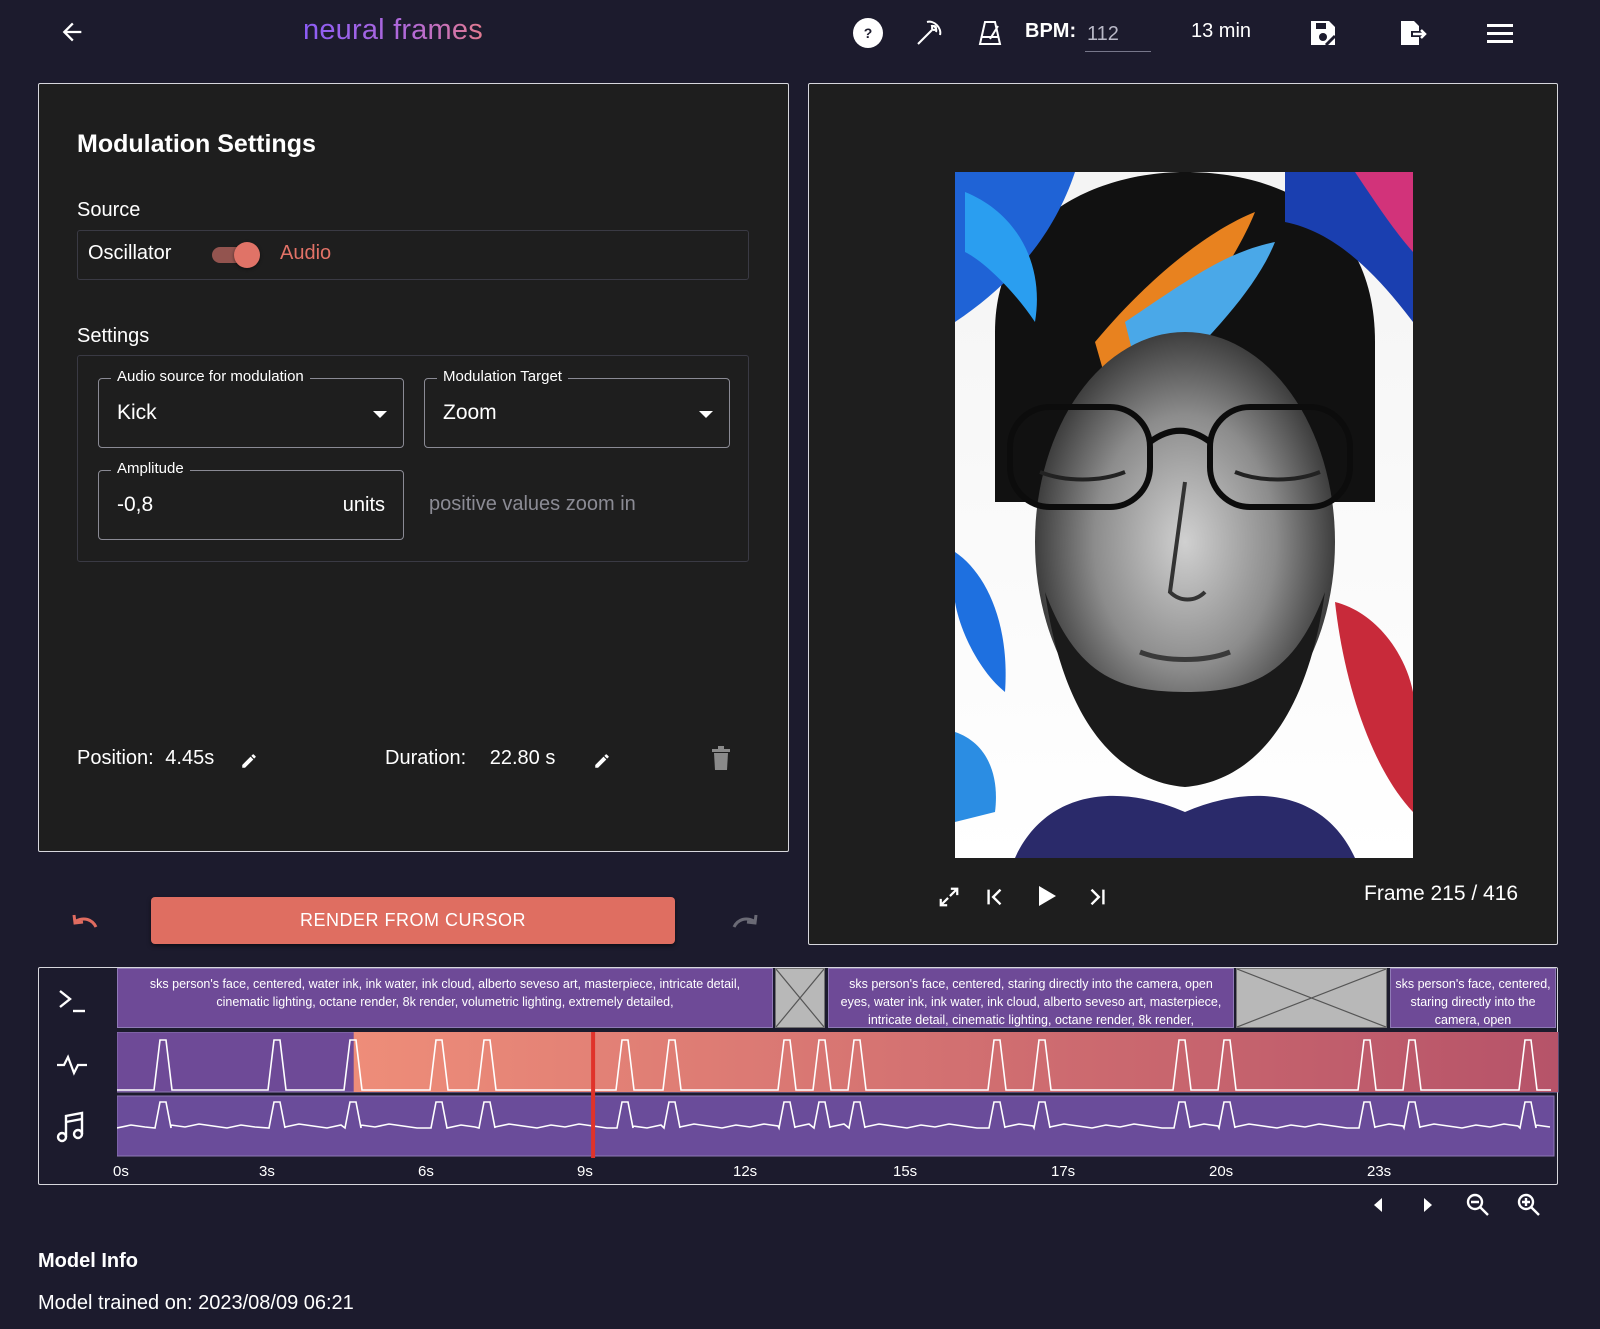 This screenshot has width=1600, height=1329. I want to click on magic-wand-icon, so click(929, 33).